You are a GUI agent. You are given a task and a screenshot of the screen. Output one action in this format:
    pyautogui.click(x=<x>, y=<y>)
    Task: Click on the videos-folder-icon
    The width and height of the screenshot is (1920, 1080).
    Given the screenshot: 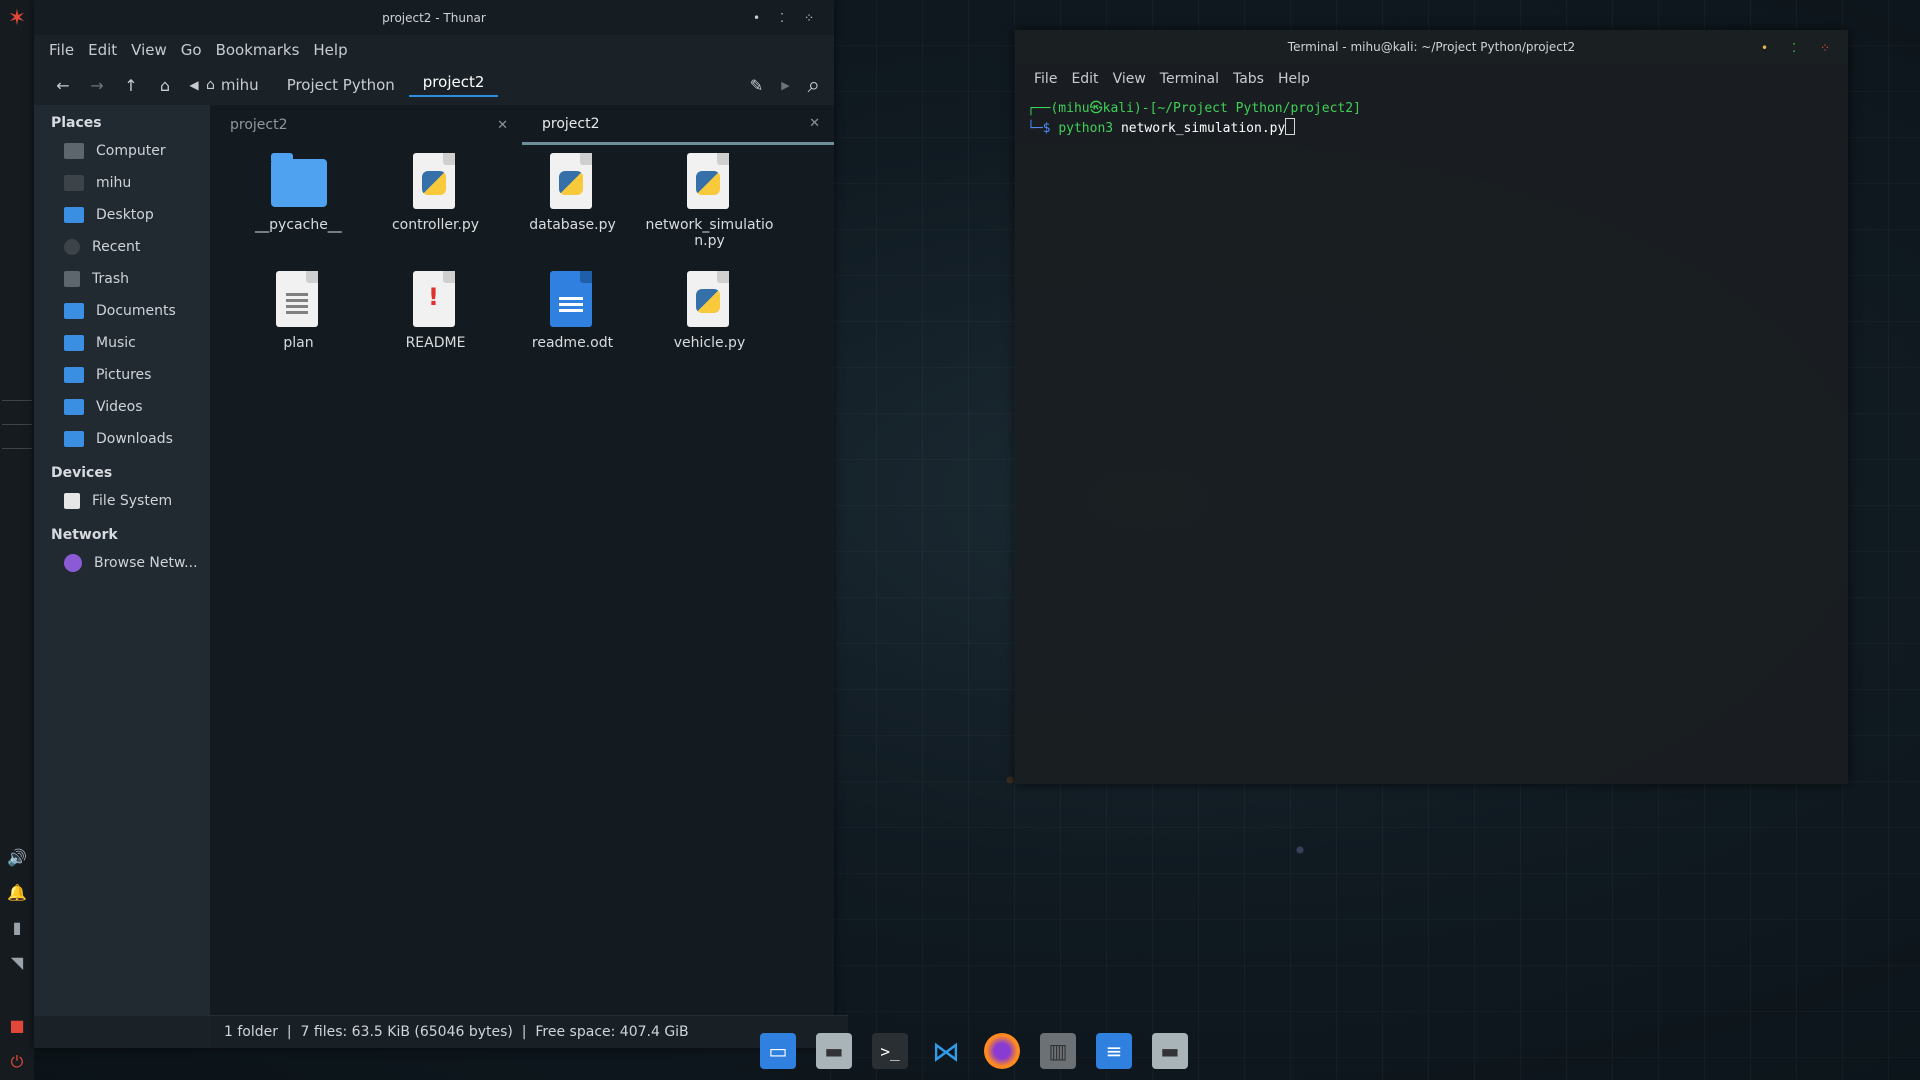 What is the action you would take?
    pyautogui.click(x=74, y=407)
    